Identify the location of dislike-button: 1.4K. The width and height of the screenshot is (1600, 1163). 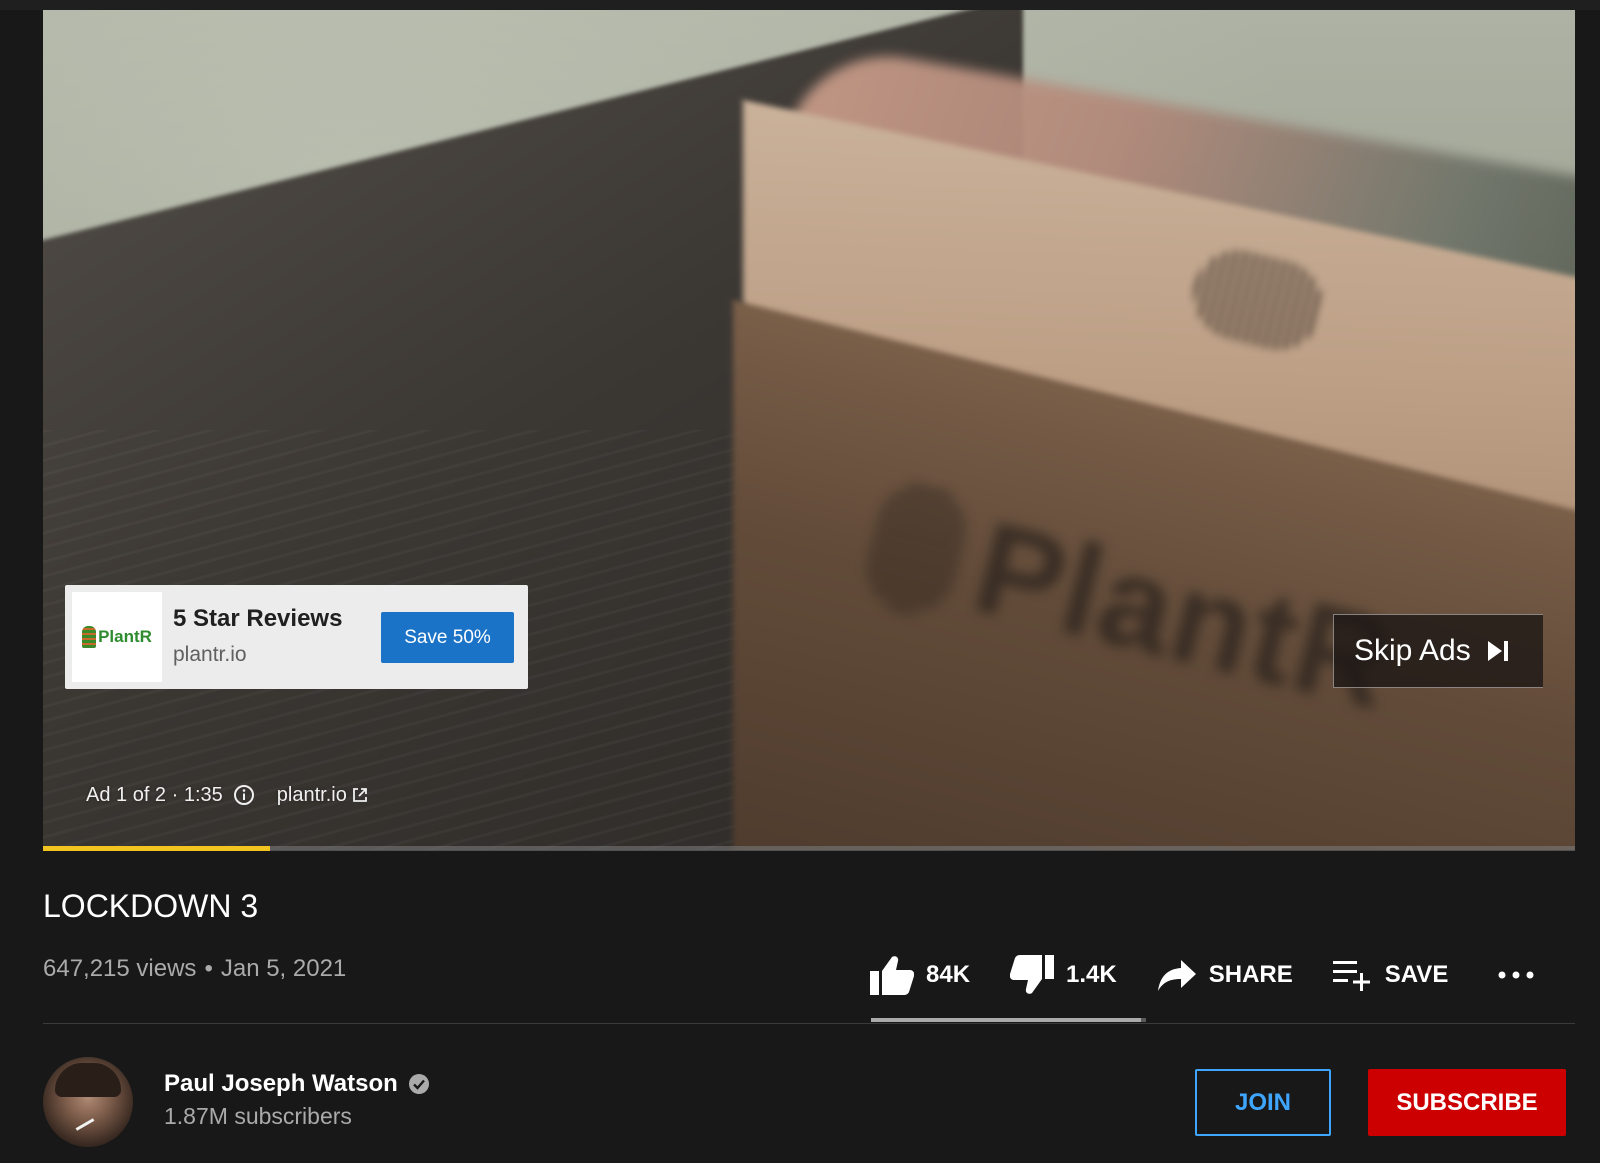
(1063, 975).